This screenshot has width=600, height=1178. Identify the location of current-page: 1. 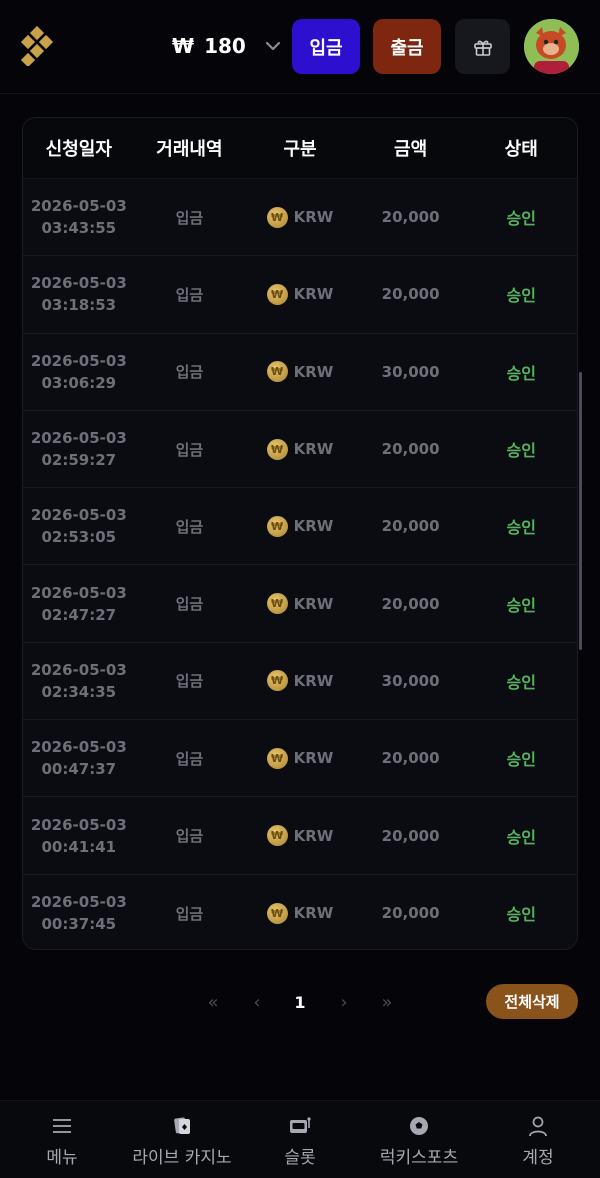
(300, 1002).